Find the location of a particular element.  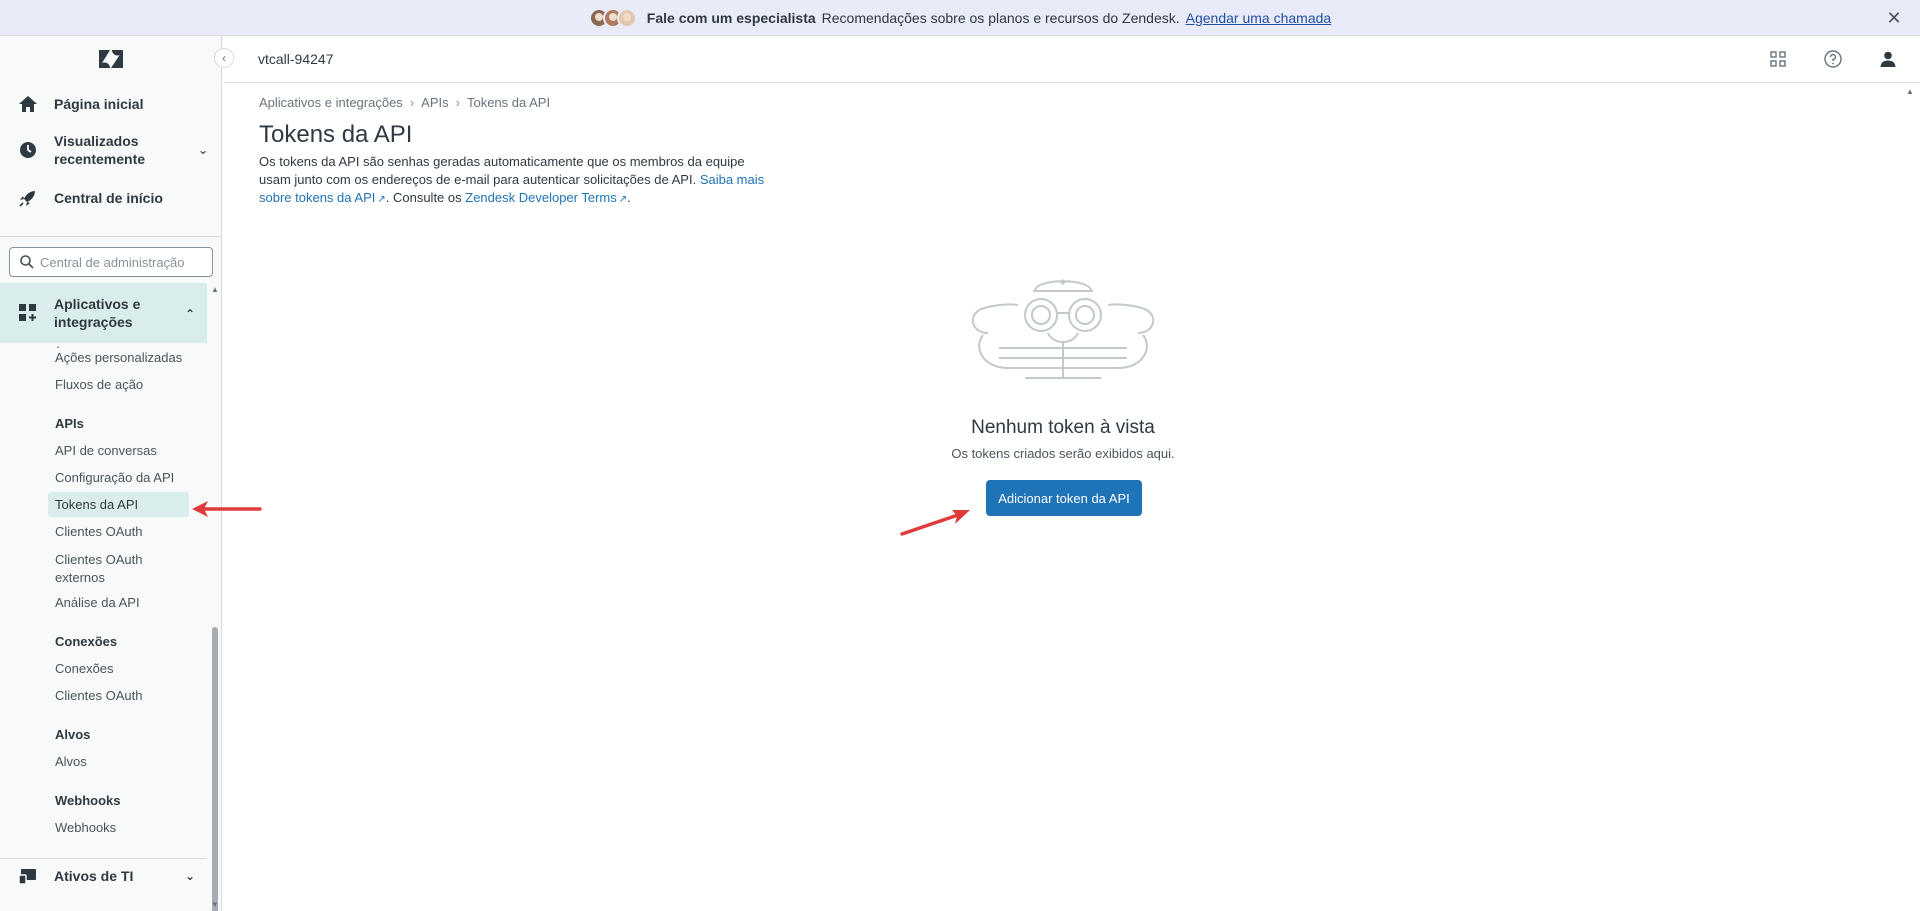

topbar: vtcall-94247 is located at coordinates (1071, 59).